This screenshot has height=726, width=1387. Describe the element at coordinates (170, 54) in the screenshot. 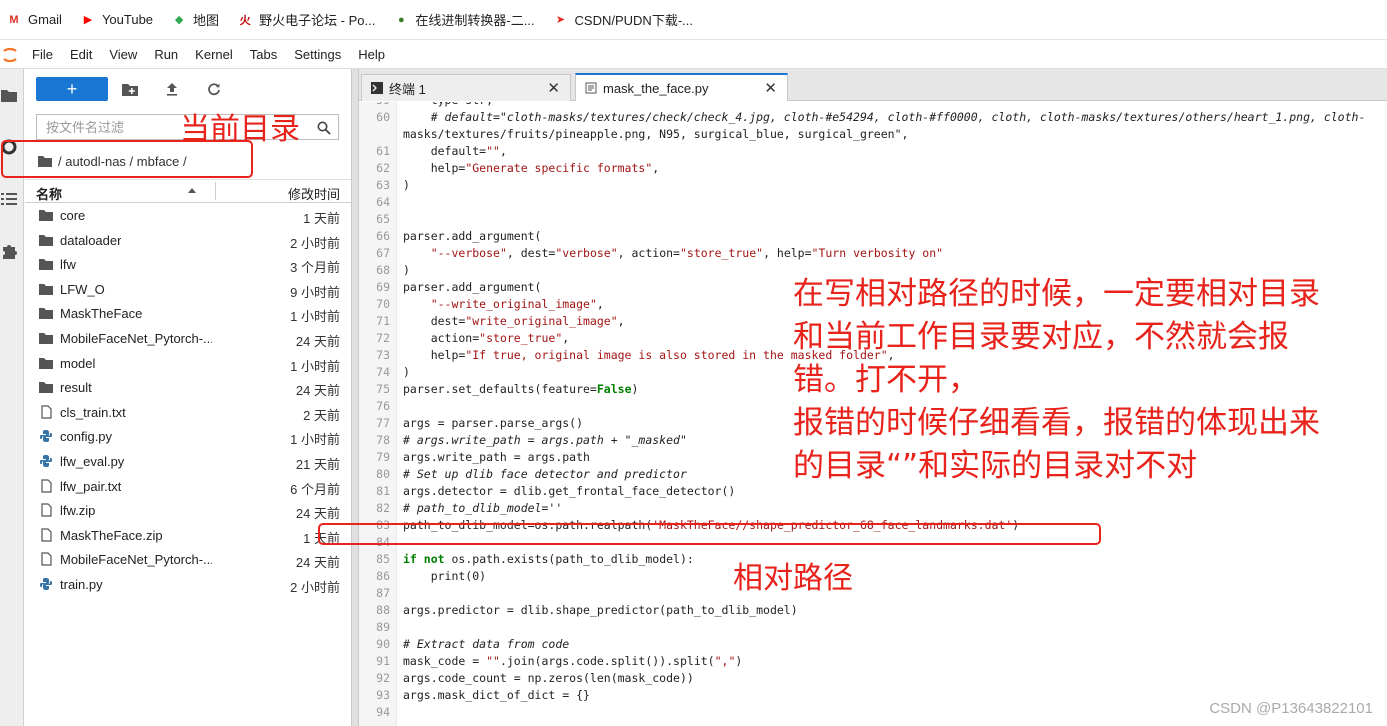

I see `menu-run: Run` at that location.